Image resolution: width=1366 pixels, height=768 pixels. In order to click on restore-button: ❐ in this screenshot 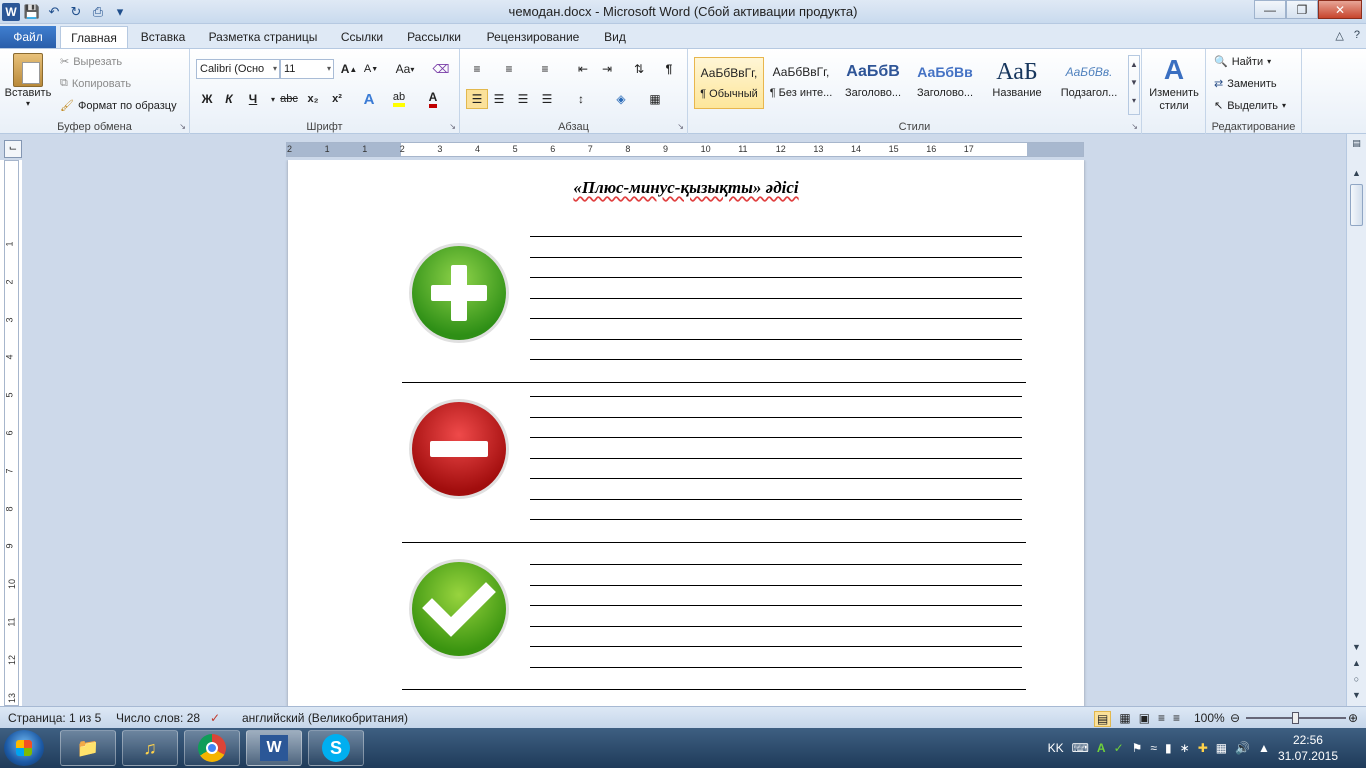, I will do `click(1302, 9)`.